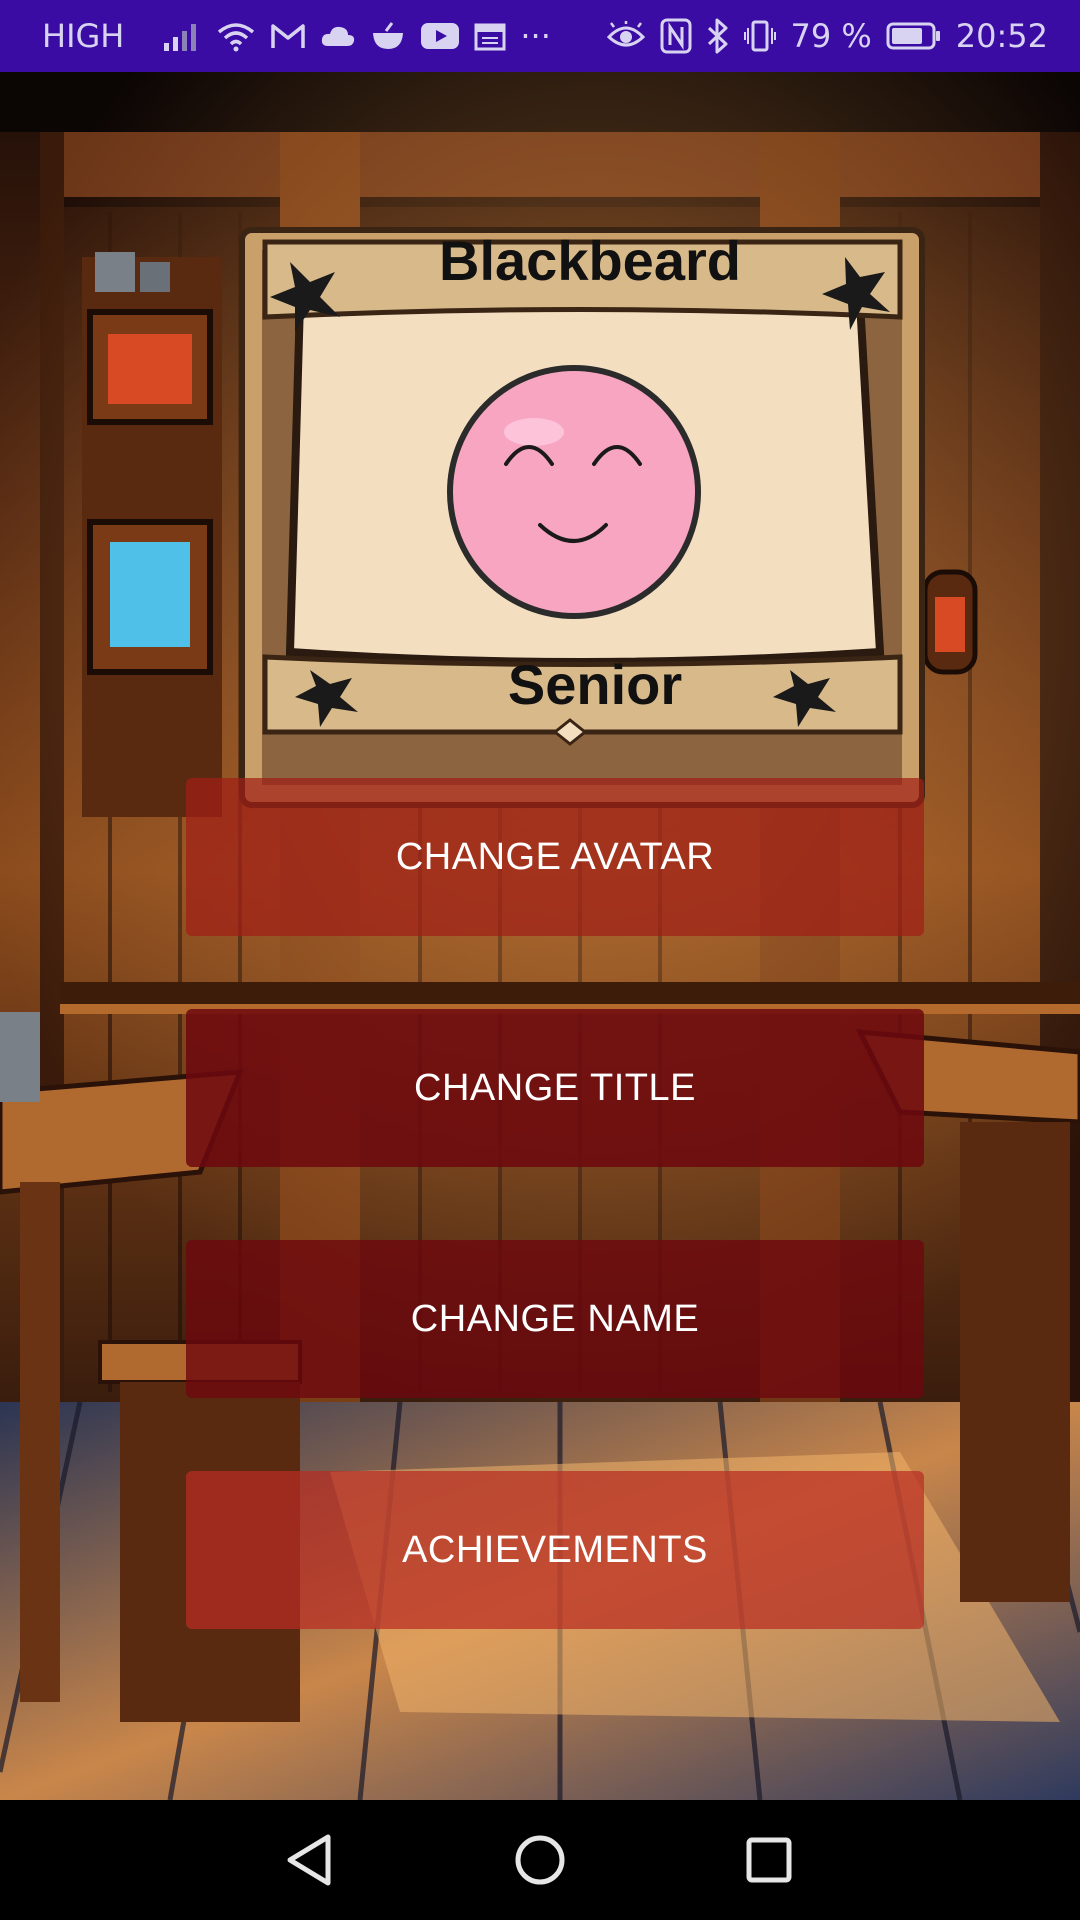 The image size is (1080, 1920). I want to click on navigation-bar, so click(540, 1860).